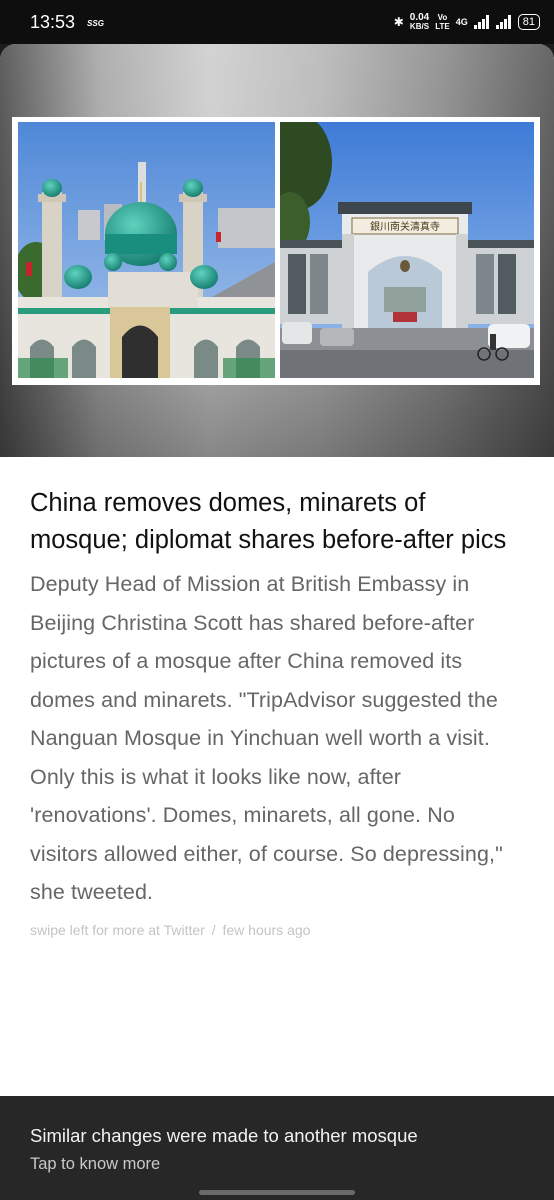 The width and height of the screenshot is (554, 1200). I want to click on signal-icon-sim1, so click(481, 22).